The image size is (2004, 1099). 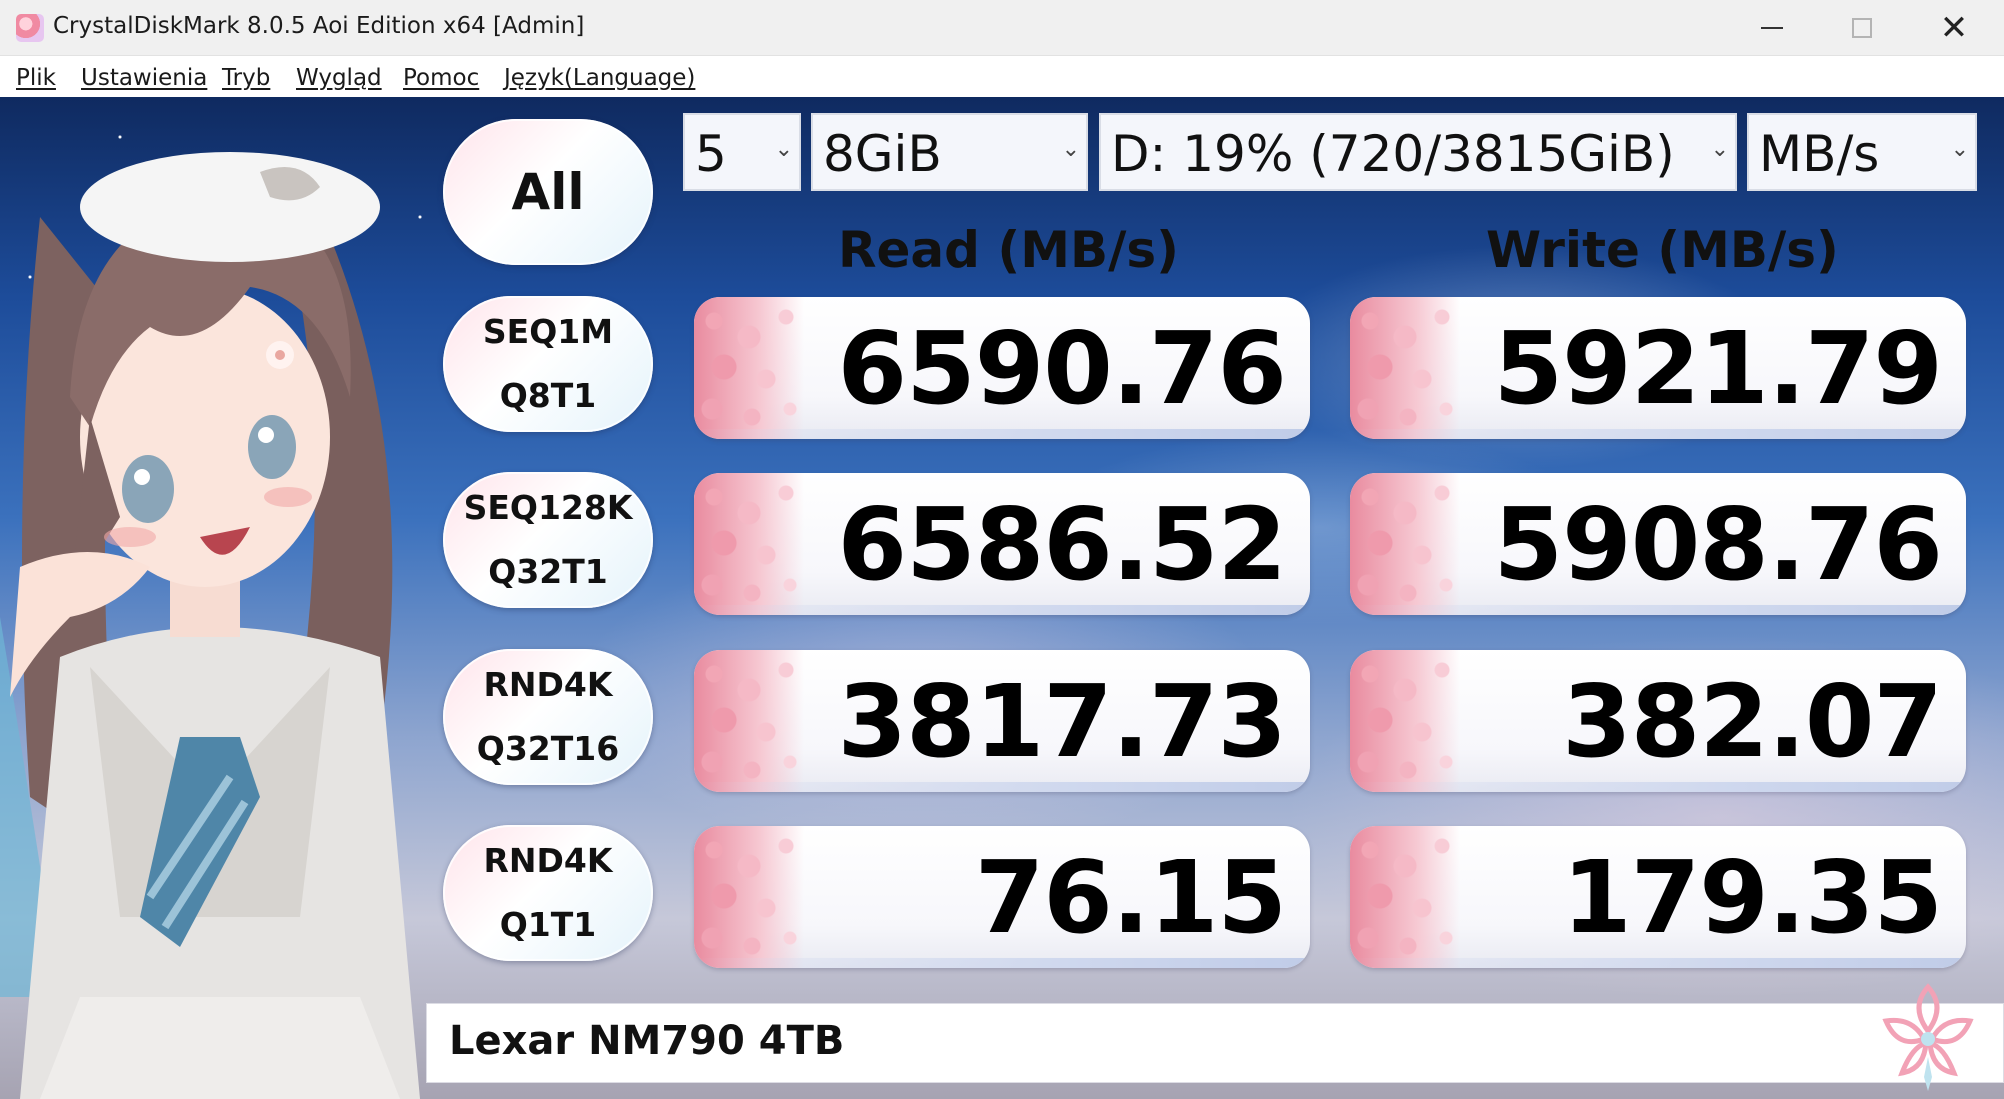 What do you see at coordinates (441, 78) in the screenshot?
I see `menu-pomoc: Pomoc` at bounding box center [441, 78].